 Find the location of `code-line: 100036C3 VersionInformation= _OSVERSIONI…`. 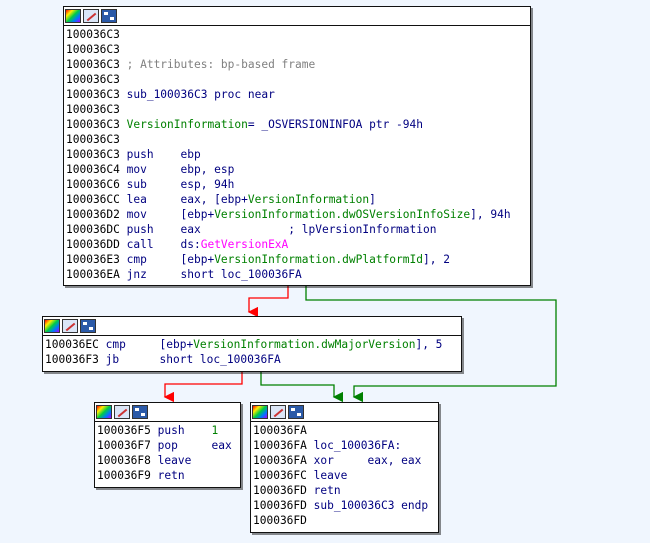

code-line: 100036C3 VersionInformation= _OSVERSIONI… is located at coordinates (297, 124).